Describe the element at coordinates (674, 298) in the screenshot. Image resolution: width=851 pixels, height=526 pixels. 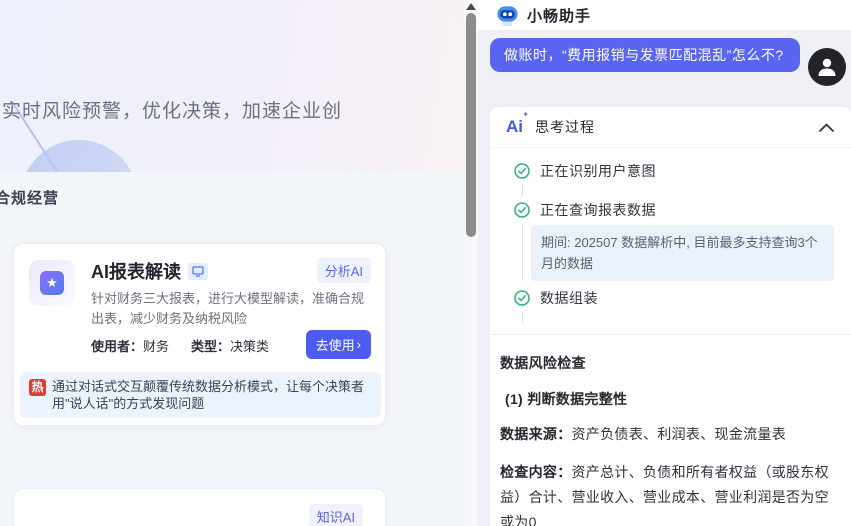
I see `step-data-assembly: 数据组装` at that location.